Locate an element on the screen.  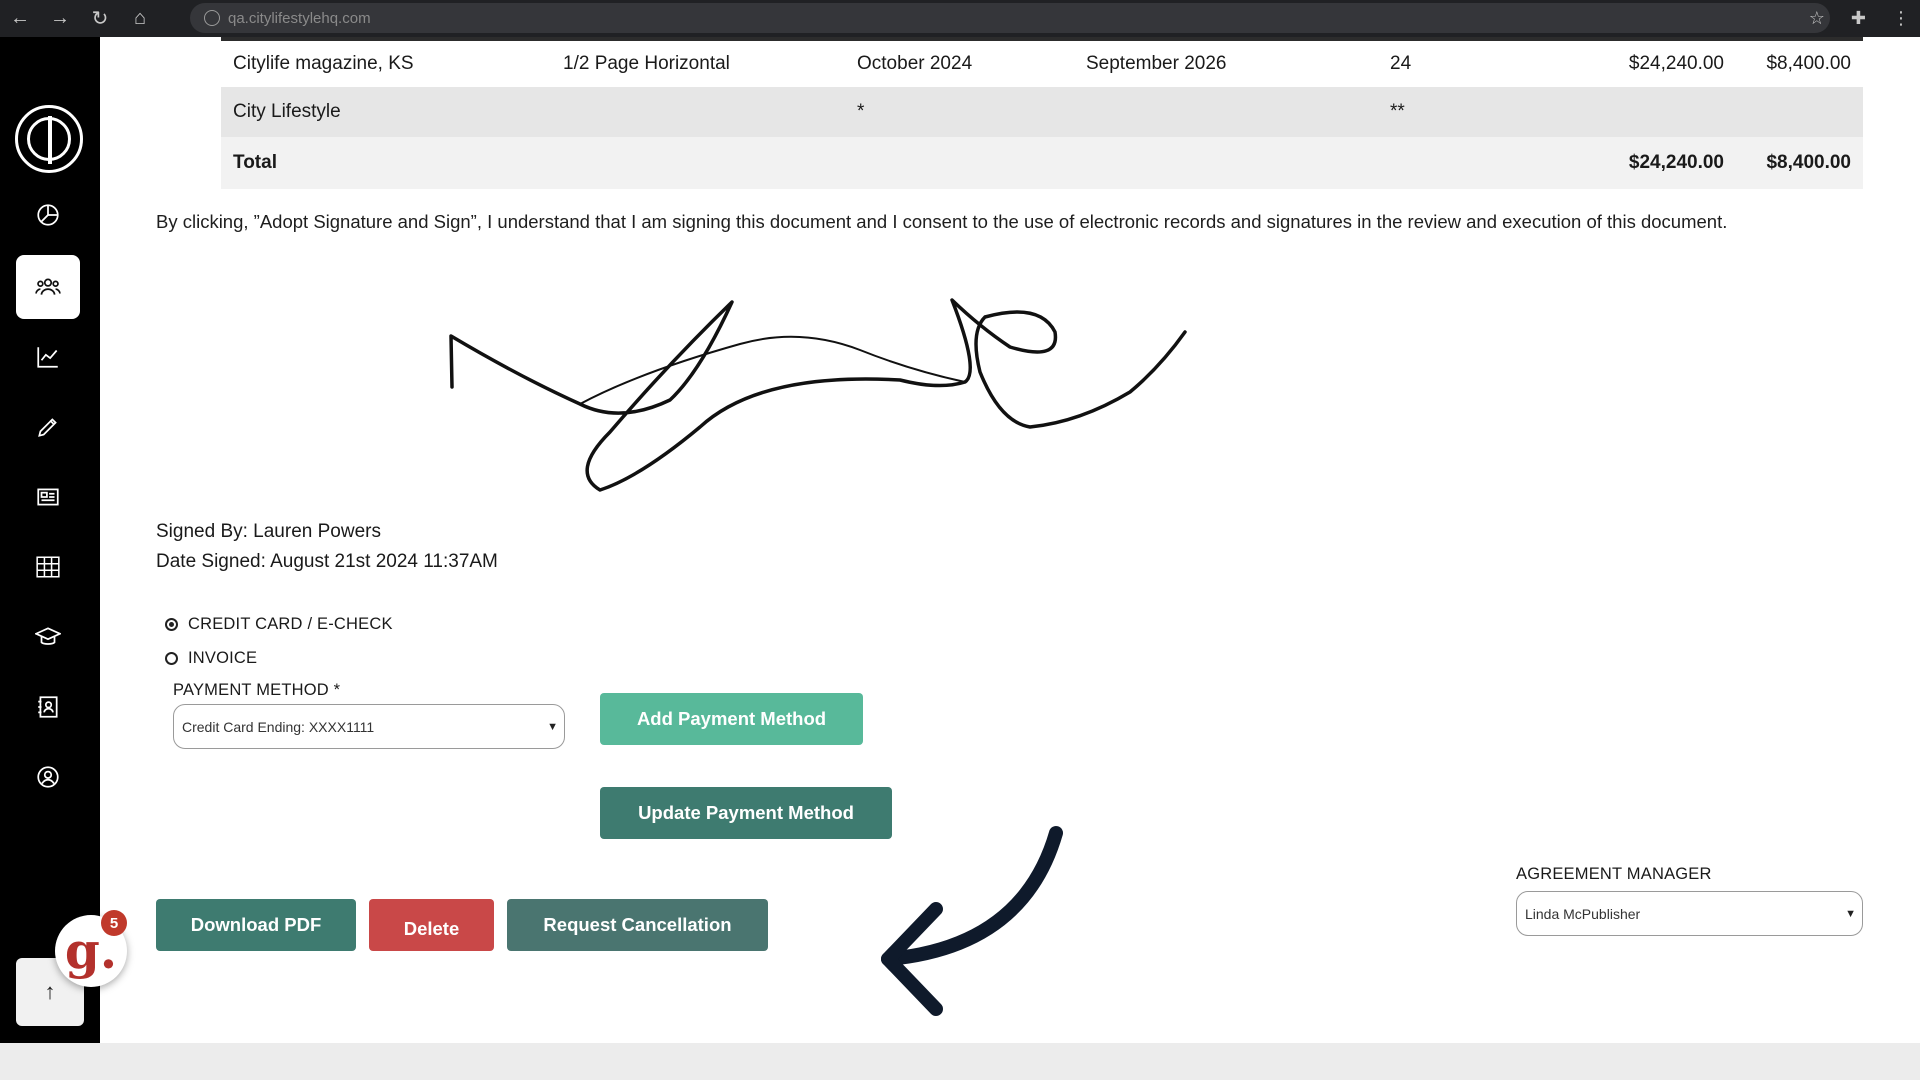
cell-magazine: Citylife magazine, KS is located at coordinates (323, 63).